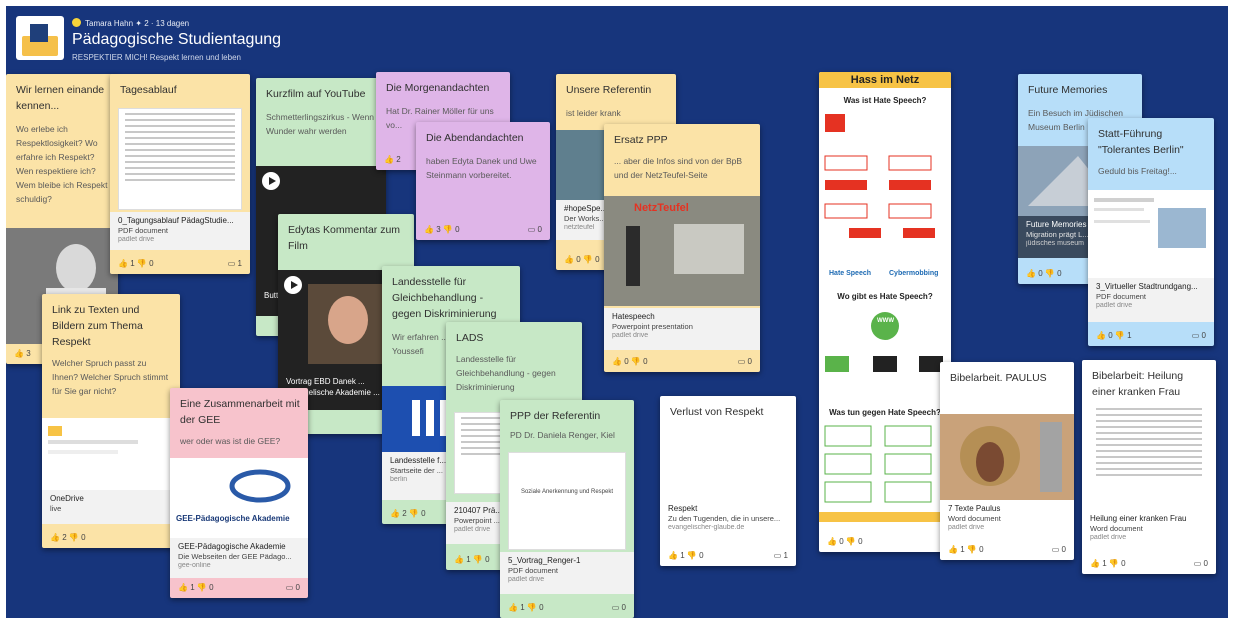  I want to click on post-title: Eine Zusammenarbeit mit der GEE, so click(240, 412).